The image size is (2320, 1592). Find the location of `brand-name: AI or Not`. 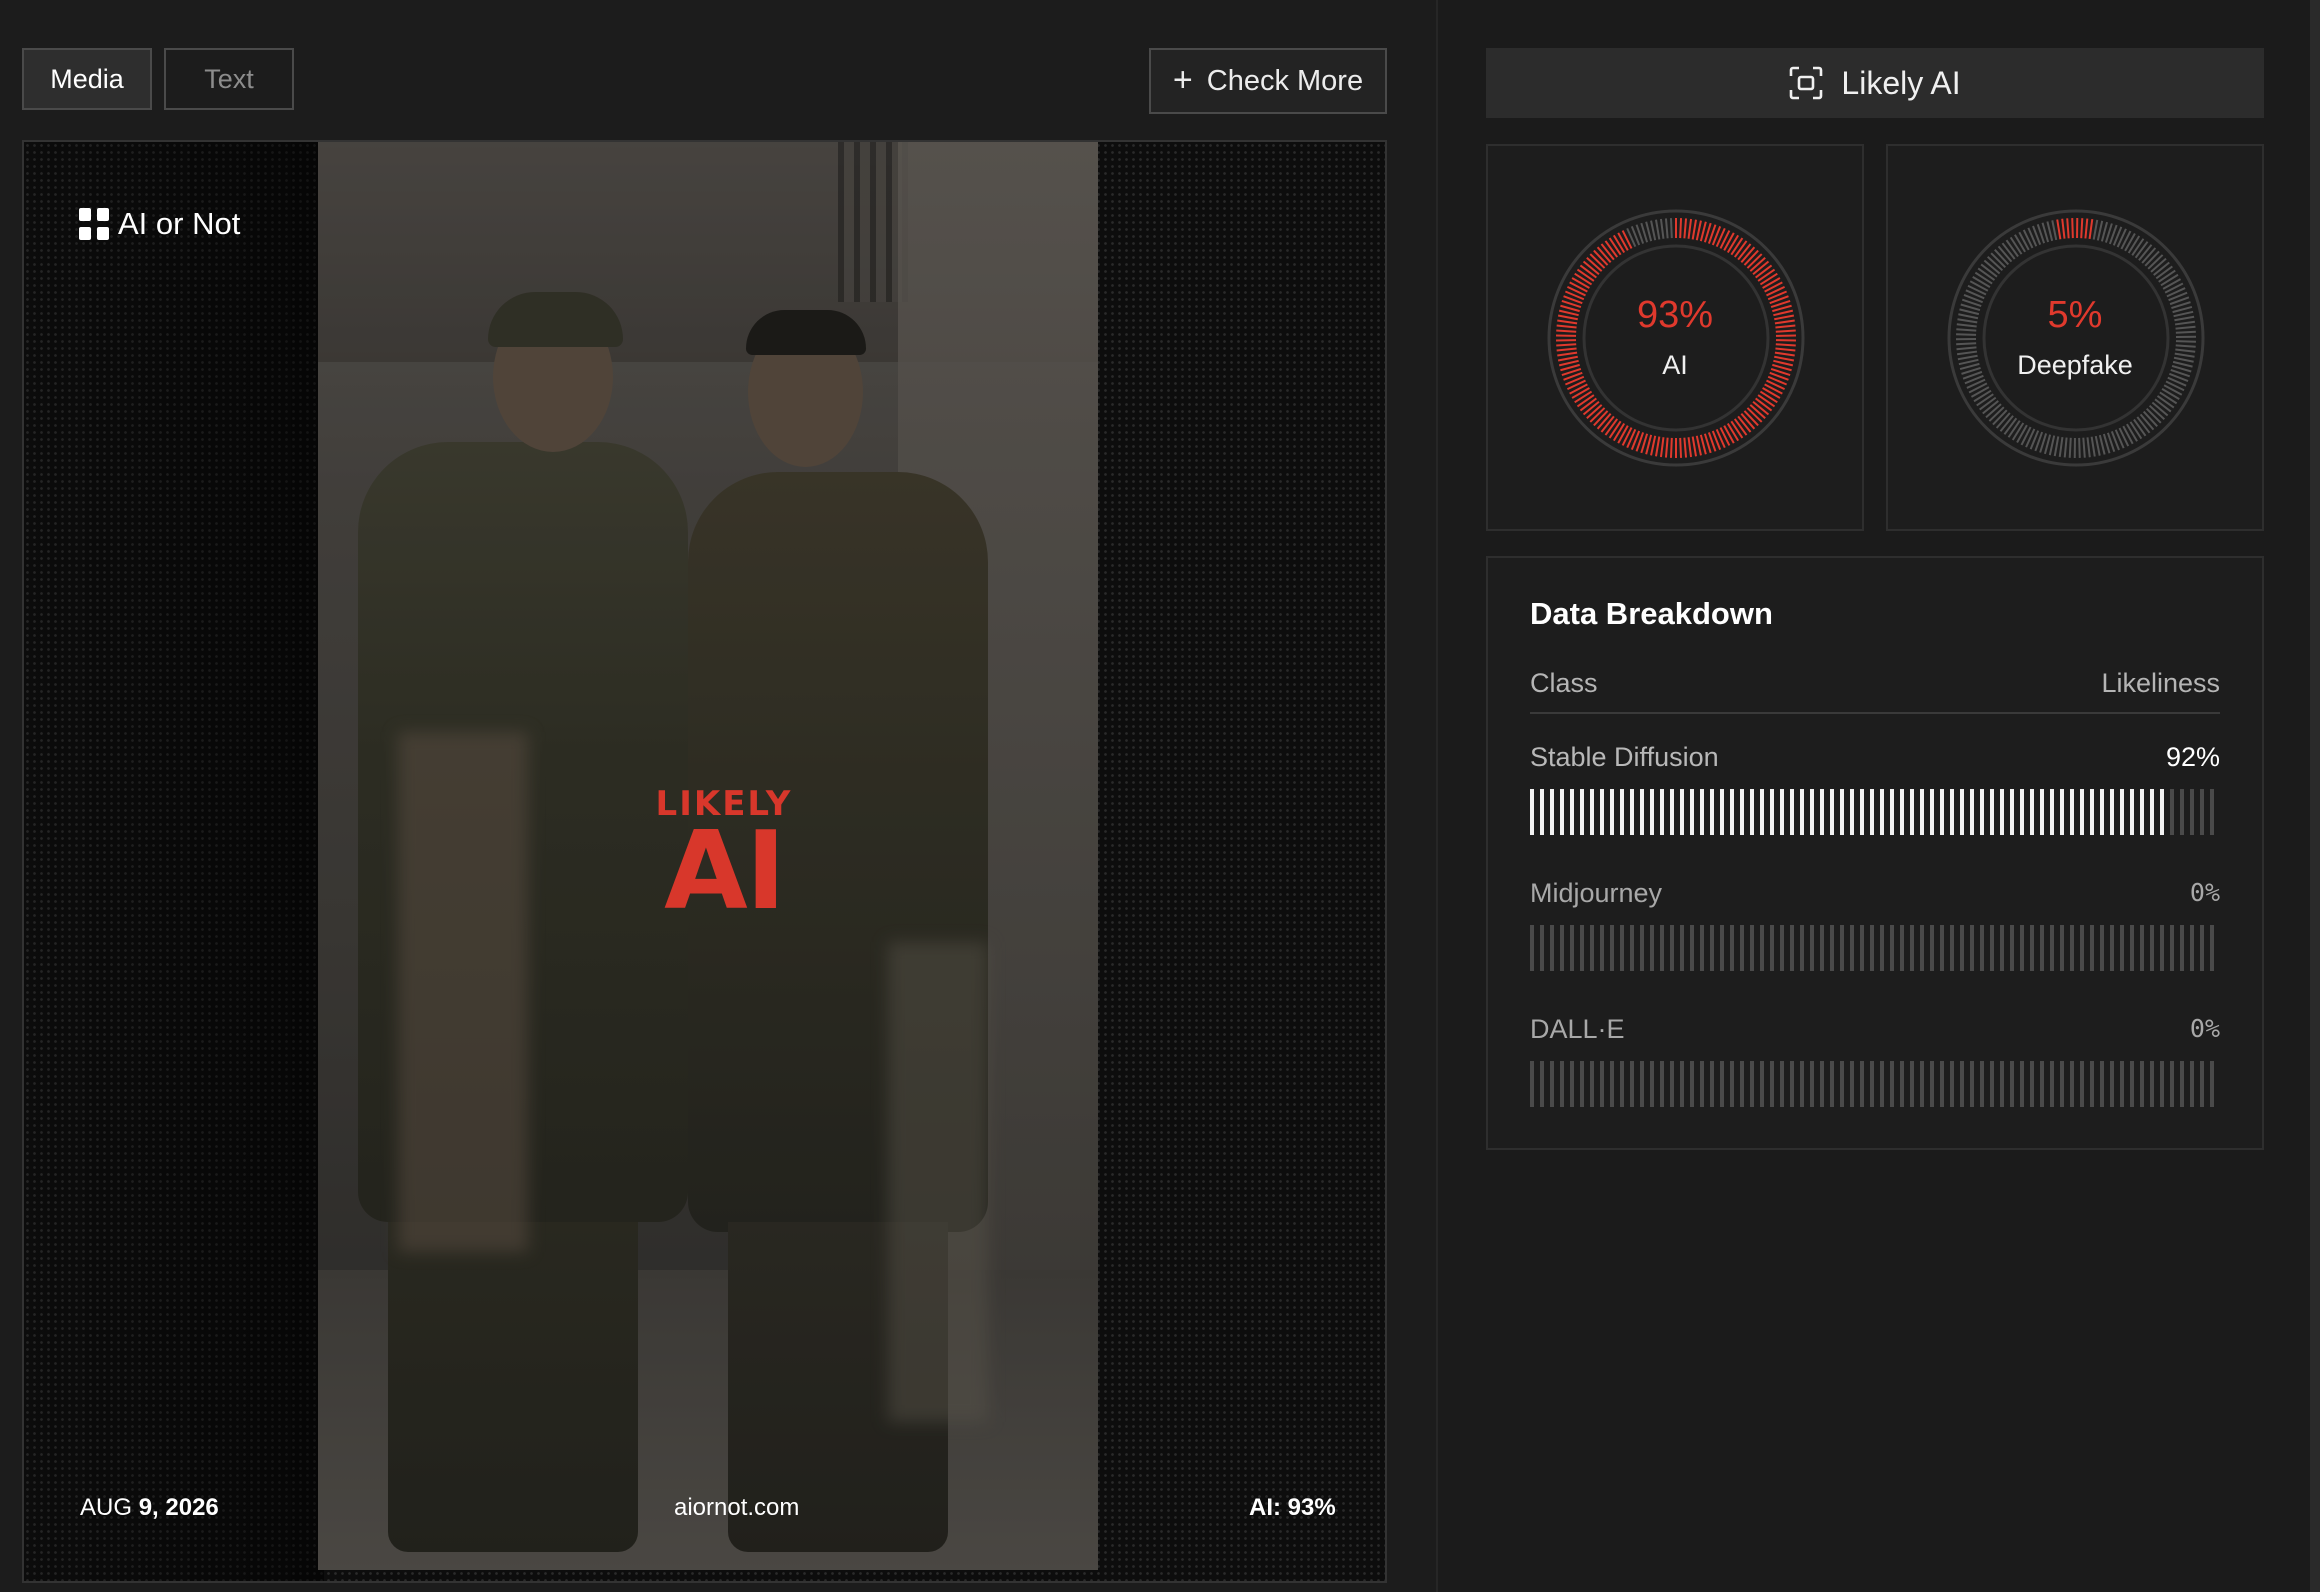

brand-name: AI or Not is located at coordinates (179, 223).